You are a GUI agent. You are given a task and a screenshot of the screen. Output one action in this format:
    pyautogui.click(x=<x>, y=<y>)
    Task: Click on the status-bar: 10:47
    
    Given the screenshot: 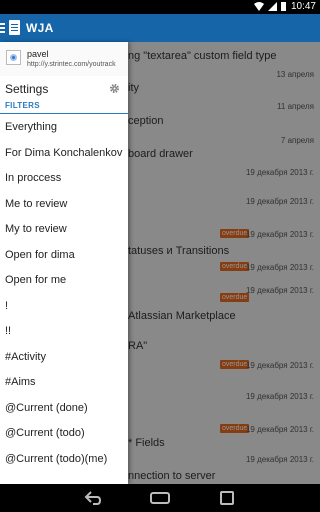 What is the action you would take?
    pyautogui.click(x=160, y=7)
    